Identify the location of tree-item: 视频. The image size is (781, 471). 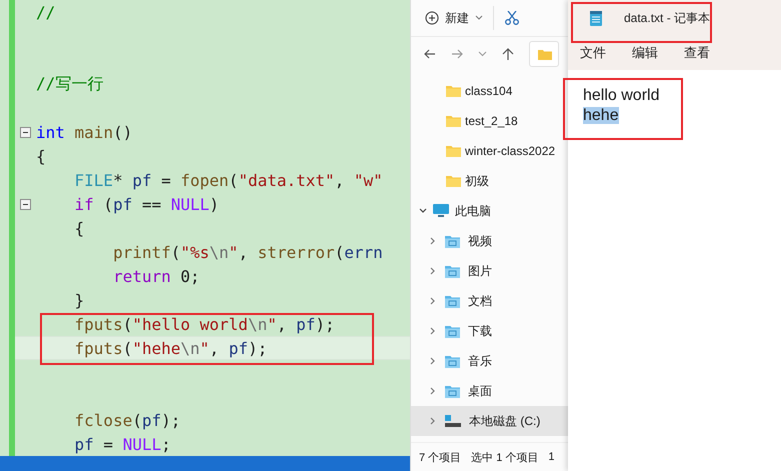
(489, 241).